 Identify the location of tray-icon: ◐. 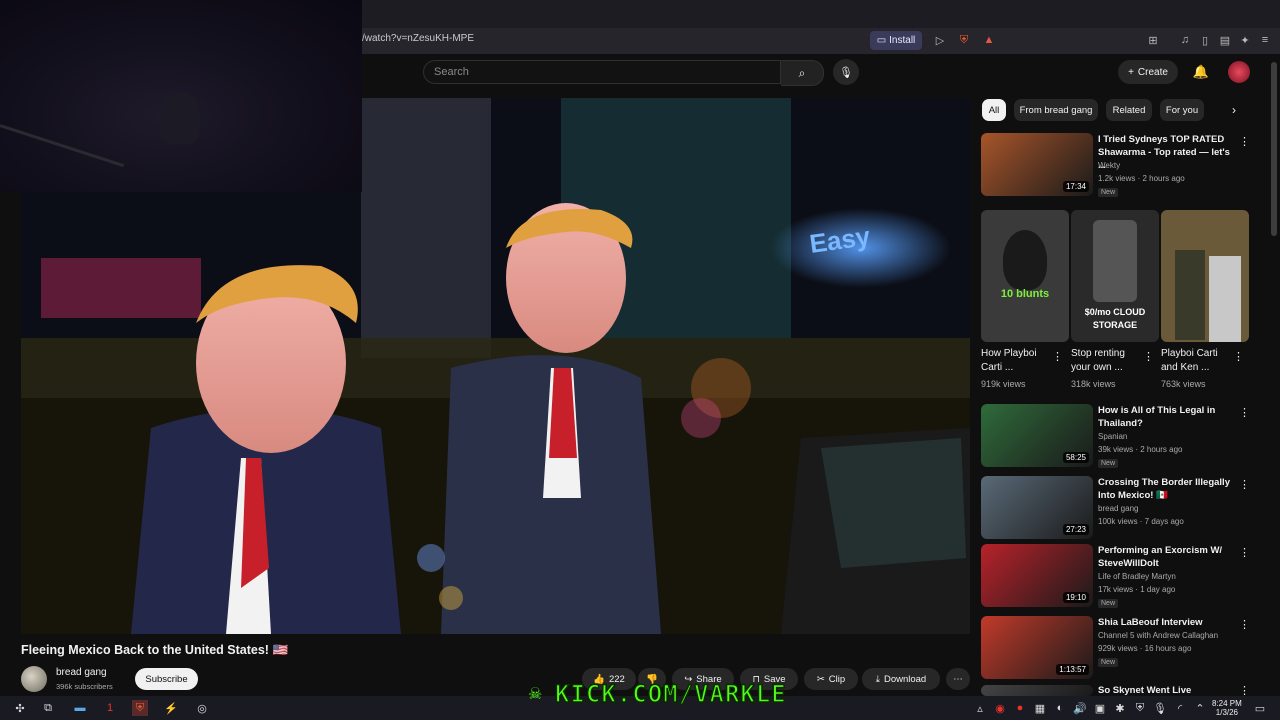
(1060, 708).